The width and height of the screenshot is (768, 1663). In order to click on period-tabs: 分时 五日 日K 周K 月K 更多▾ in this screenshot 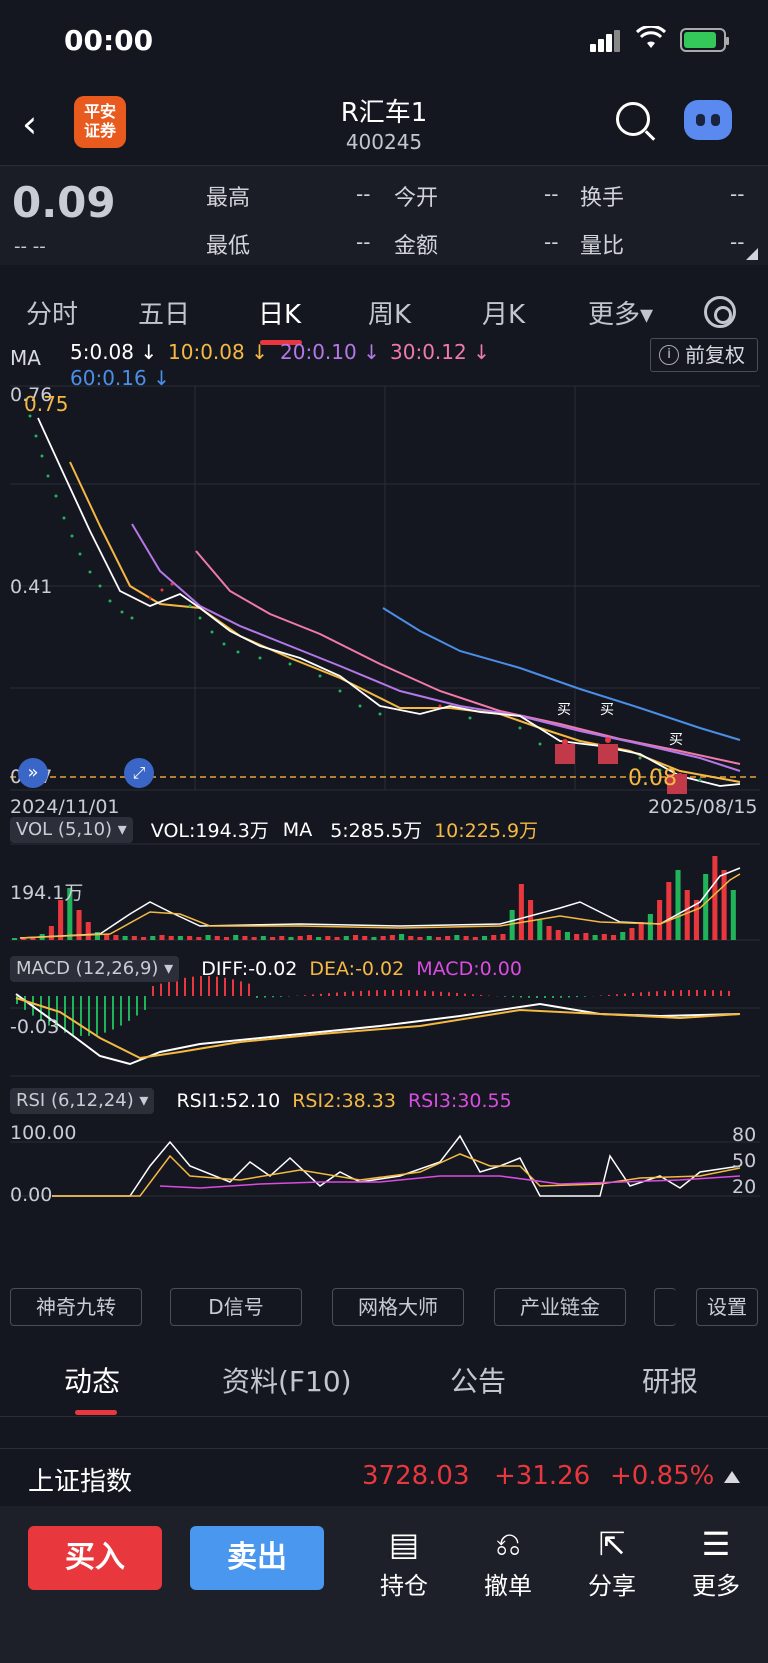, I will do `click(384, 313)`.